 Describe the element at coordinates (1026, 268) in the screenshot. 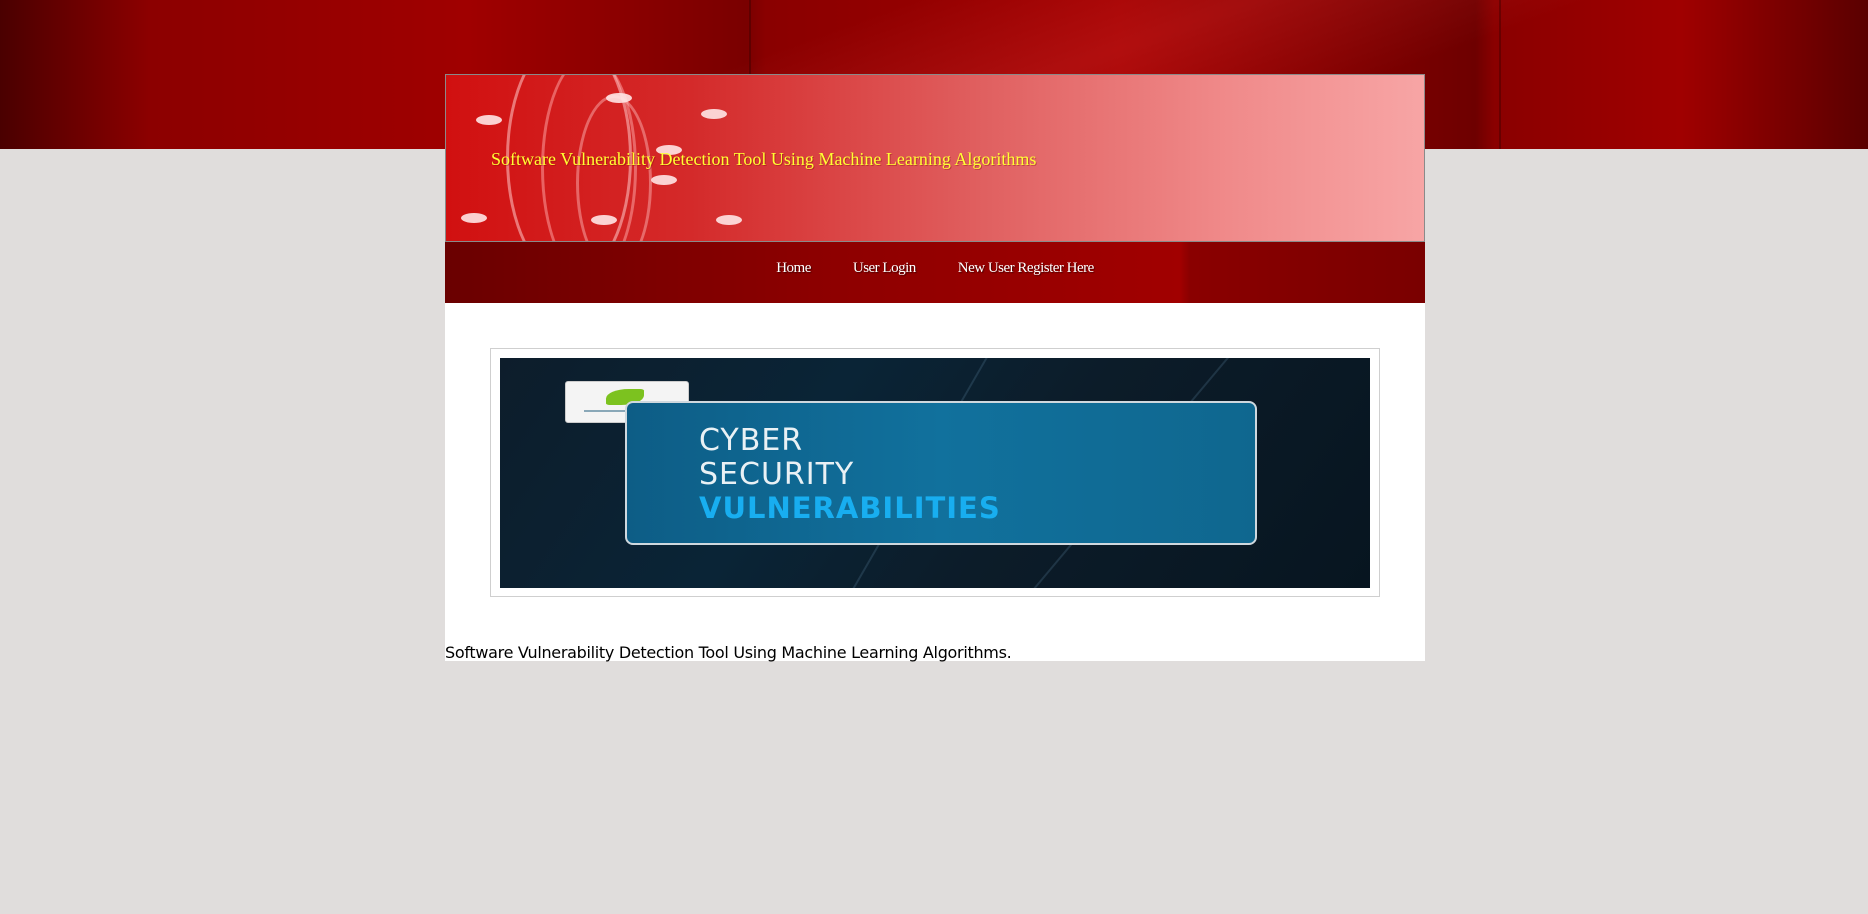

I see `nav-register-link: New User Register Here` at that location.